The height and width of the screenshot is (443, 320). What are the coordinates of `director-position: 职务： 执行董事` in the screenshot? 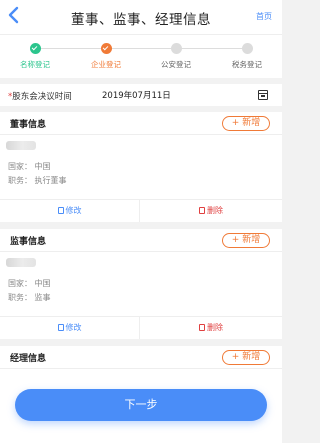 It's located at (37, 180).